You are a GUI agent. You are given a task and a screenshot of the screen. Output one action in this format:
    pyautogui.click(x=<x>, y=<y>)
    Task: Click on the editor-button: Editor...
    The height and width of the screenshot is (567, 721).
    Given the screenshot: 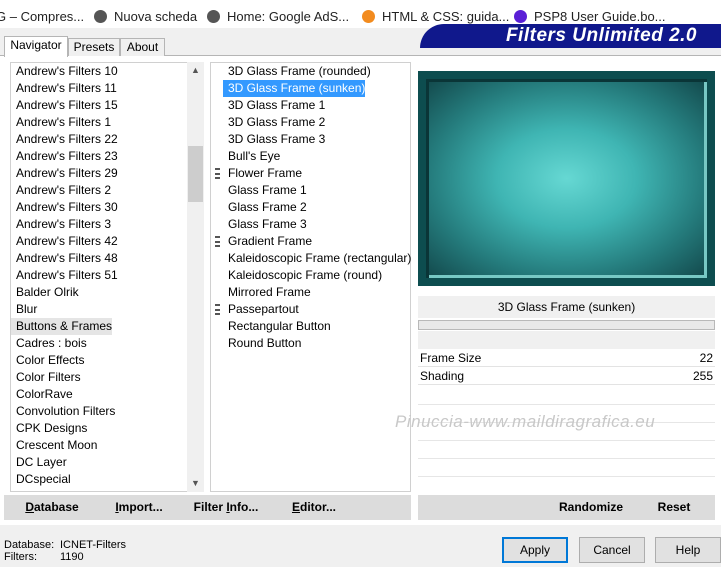 What is the action you would take?
    pyautogui.click(x=314, y=507)
    